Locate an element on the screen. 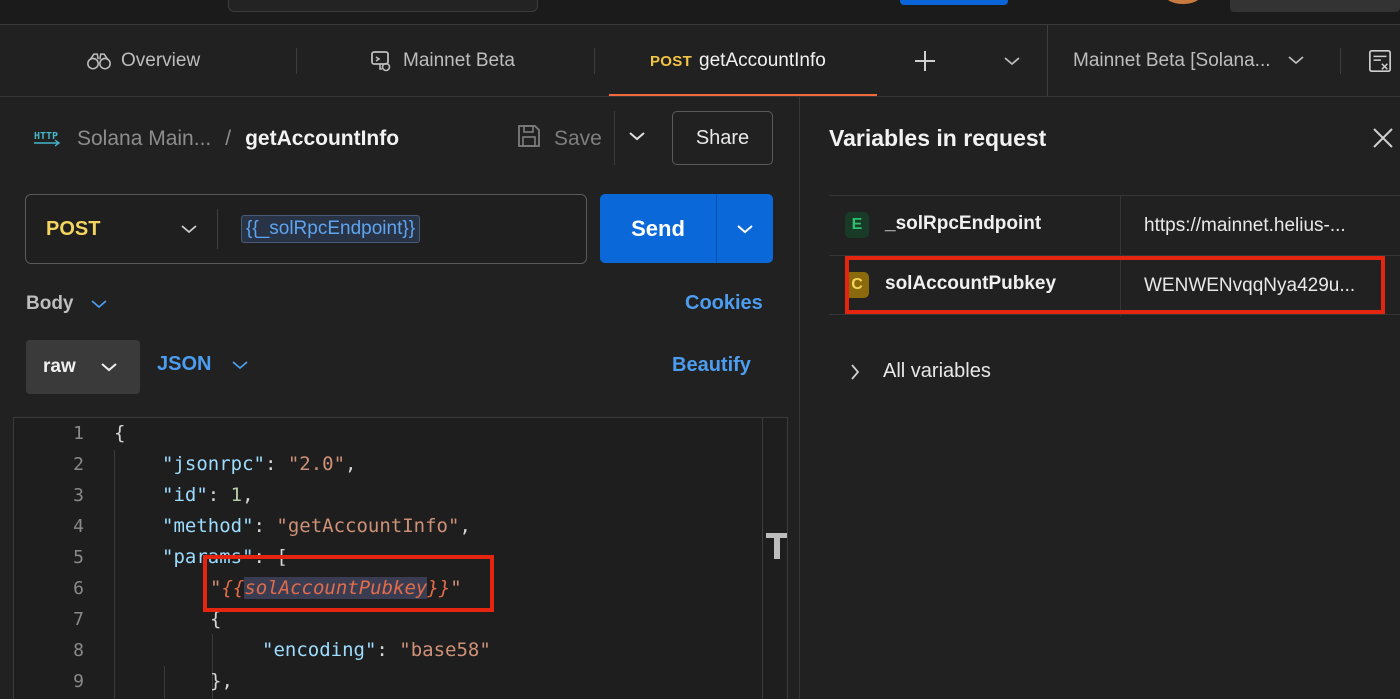  cookies-link: Cookies is located at coordinates (724, 303).